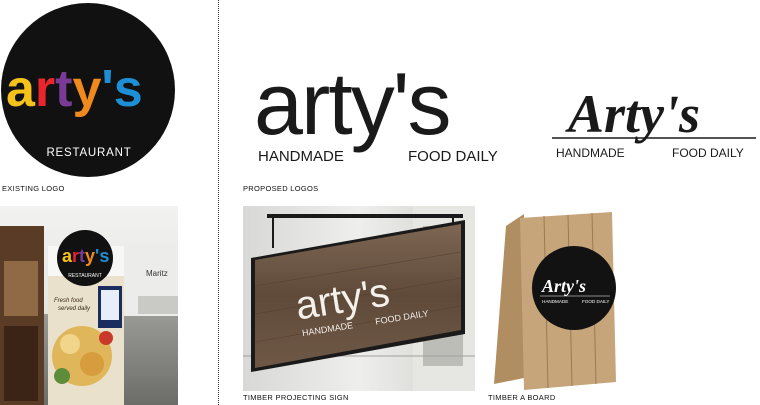 The width and height of the screenshot is (760, 405). What do you see at coordinates (453, 156) in the screenshot?
I see `proposed-logo-sans-tag-right: FOOD DAILY` at bounding box center [453, 156].